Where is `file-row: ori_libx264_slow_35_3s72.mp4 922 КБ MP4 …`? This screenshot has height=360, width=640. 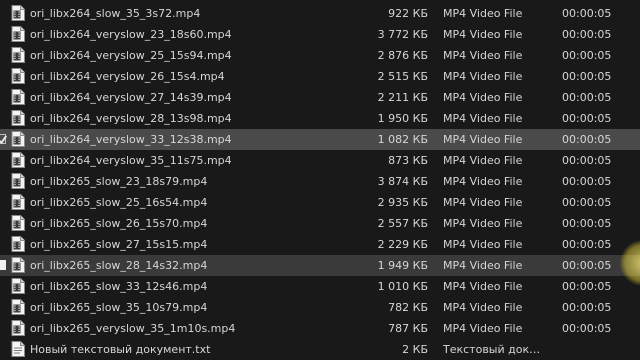
file-row: ori_libx264_slow_35_3s72.mp4 922 КБ MP4 … is located at coordinates (320, 13).